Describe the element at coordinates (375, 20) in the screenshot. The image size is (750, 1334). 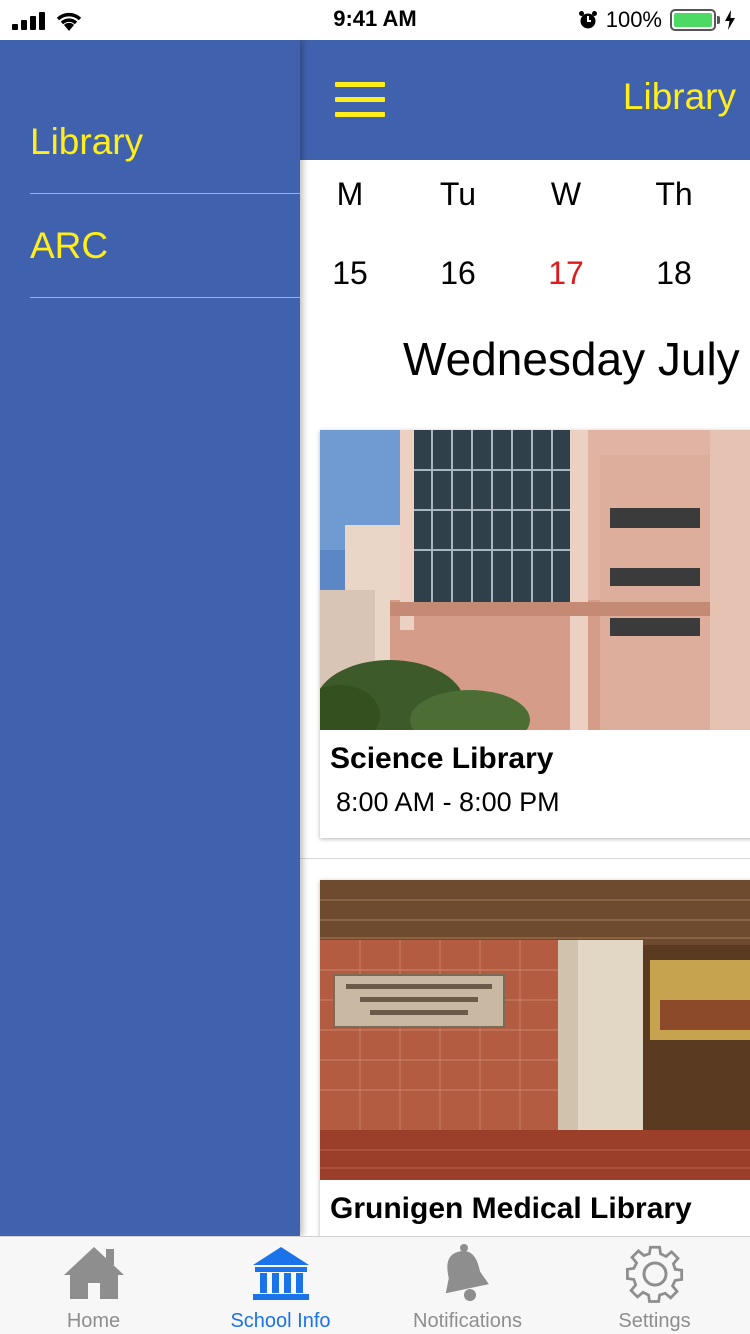
I see `status-bar: 9:41 AM 100%` at that location.